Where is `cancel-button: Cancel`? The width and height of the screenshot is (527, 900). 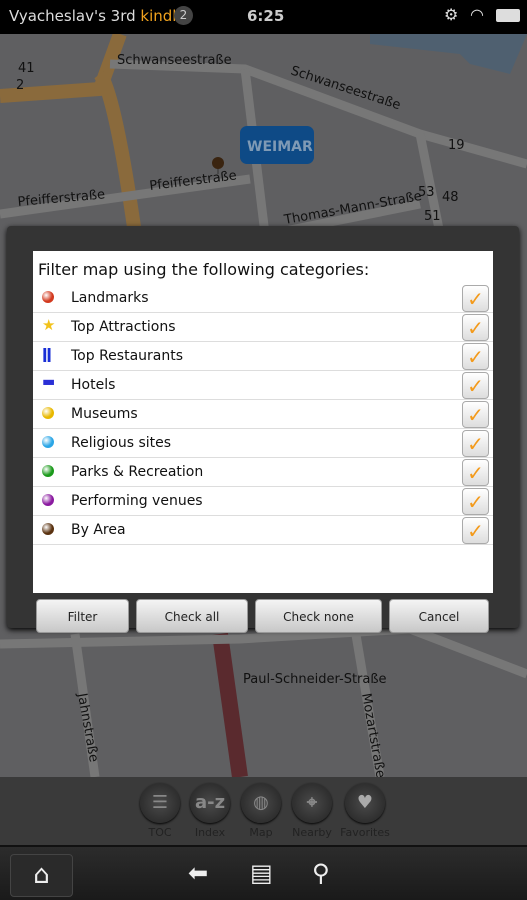
cancel-button: Cancel is located at coordinates (439, 616).